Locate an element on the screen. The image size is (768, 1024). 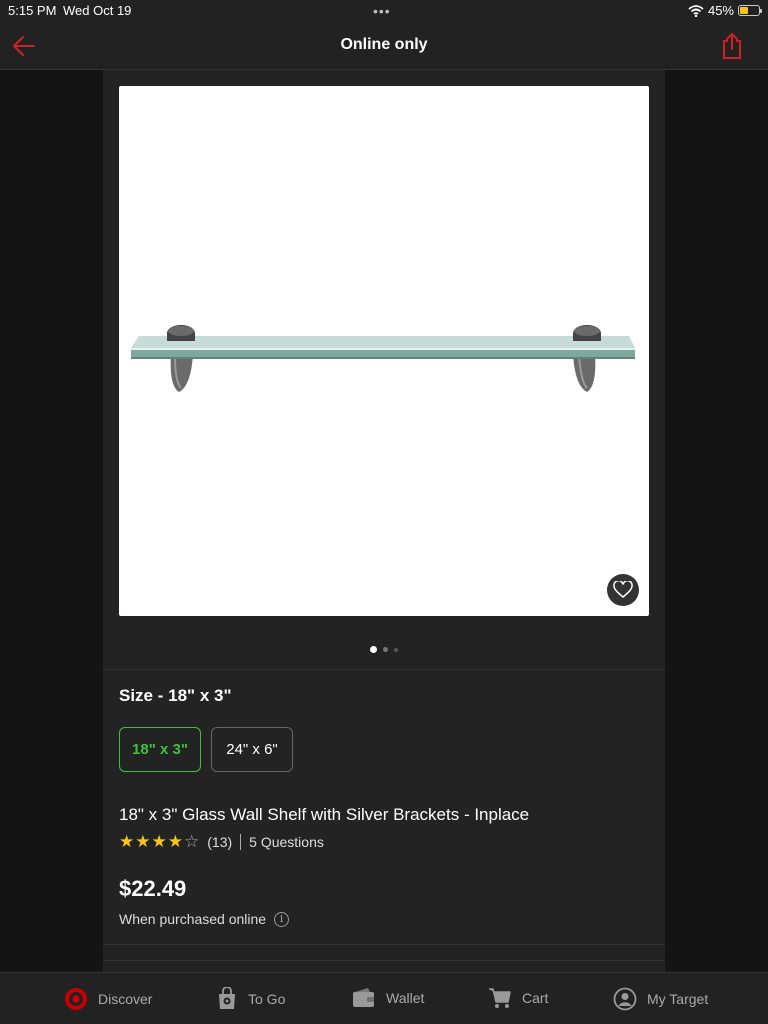
shopping-bag-icon is located at coordinates (227, 998).